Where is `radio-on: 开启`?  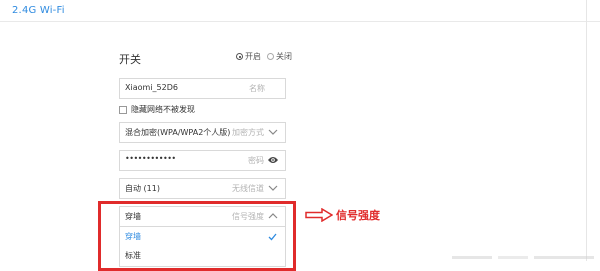 radio-on: 开启 is located at coordinates (248, 56).